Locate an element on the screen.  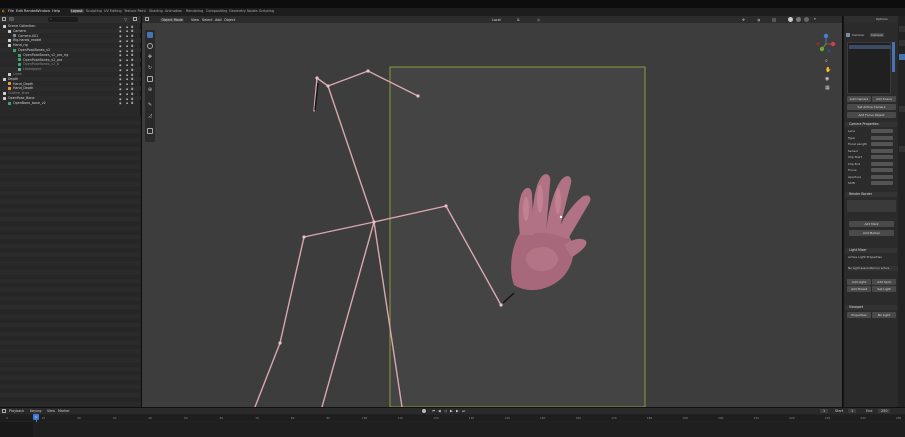
add-spot-button: Add Spot is located at coordinates (884, 282).